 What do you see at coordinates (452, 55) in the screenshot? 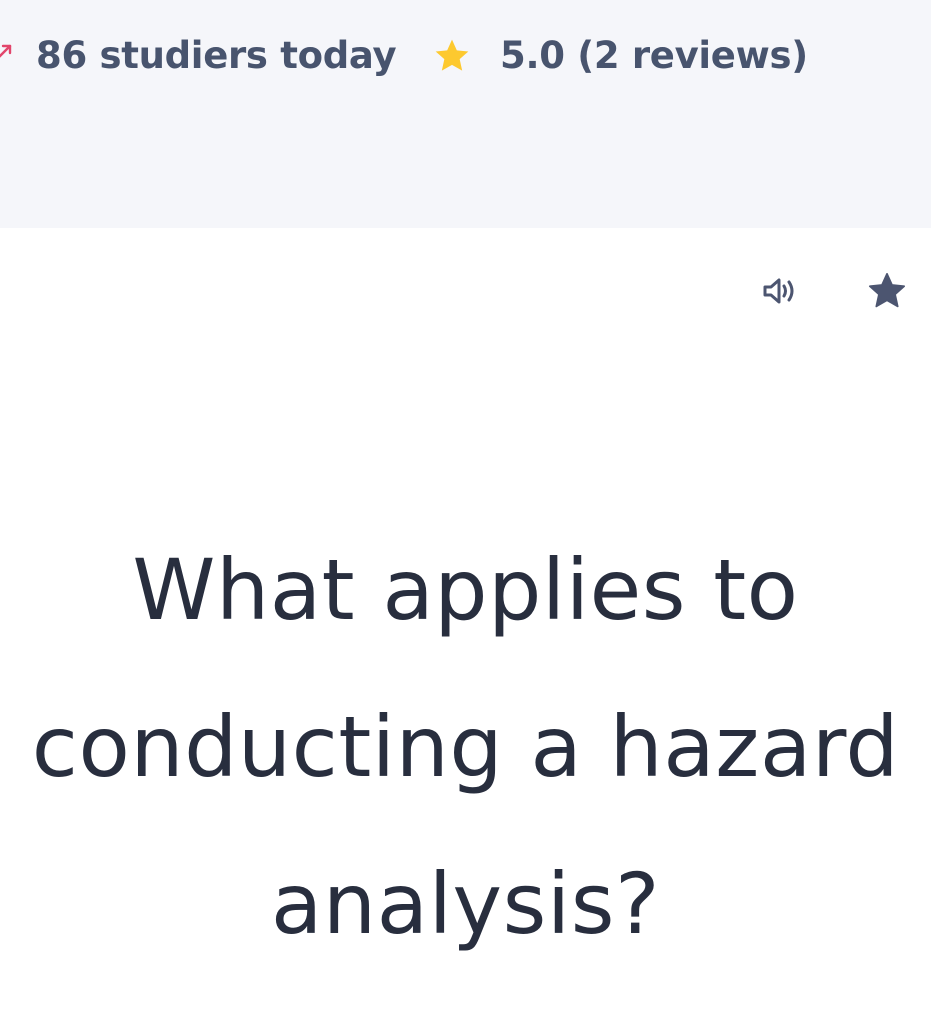
I see `rating-star-icon` at bounding box center [452, 55].